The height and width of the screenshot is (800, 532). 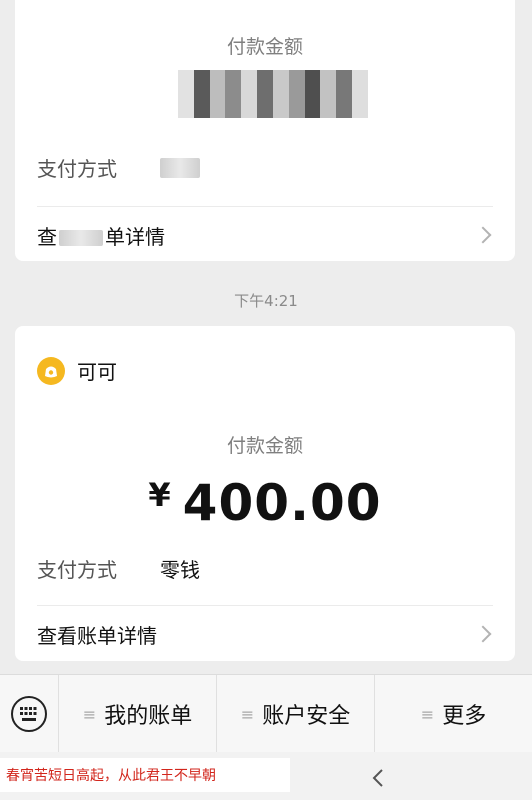 What do you see at coordinates (97, 635) in the screenshot?
I see `view-bill-details-label: 查看账单详情` at bounding box center [97, 635].